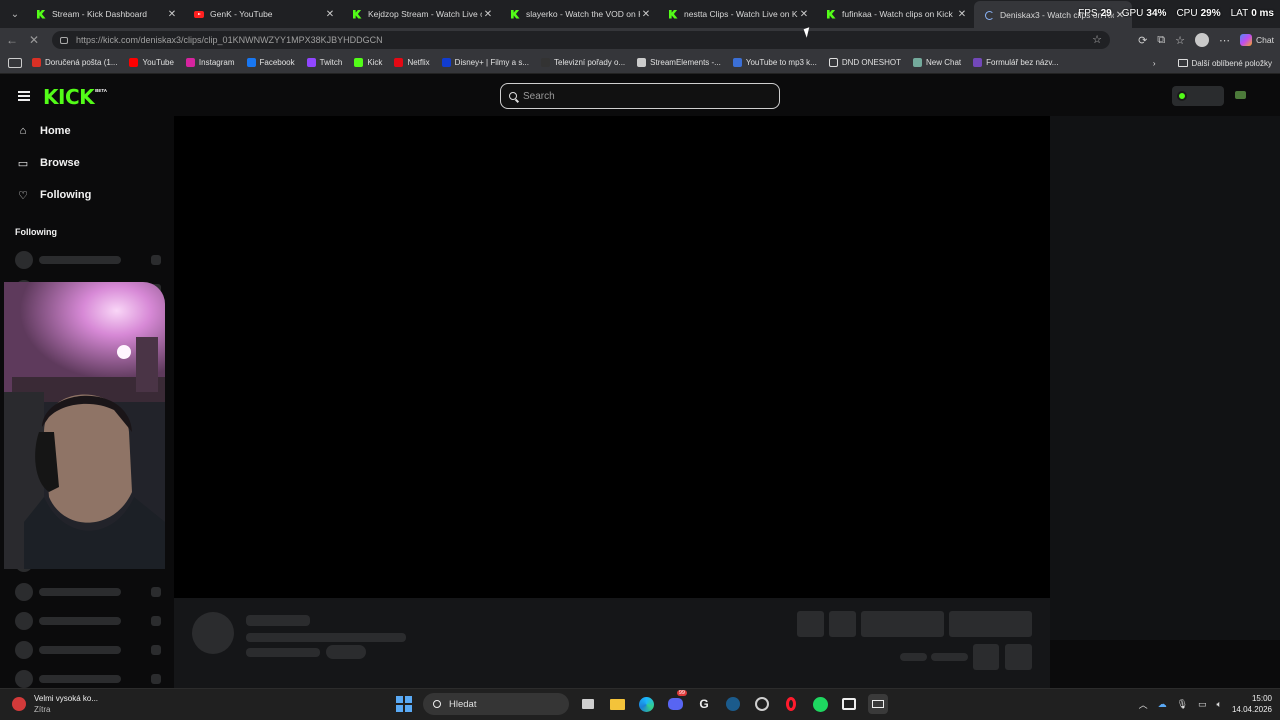 This screenshot has height=720, width=1280. What do you see at coordinates (1162, 704) in the screenshot?
I see `onedrive-icon: ☁` at bounding box center [1162, 704].